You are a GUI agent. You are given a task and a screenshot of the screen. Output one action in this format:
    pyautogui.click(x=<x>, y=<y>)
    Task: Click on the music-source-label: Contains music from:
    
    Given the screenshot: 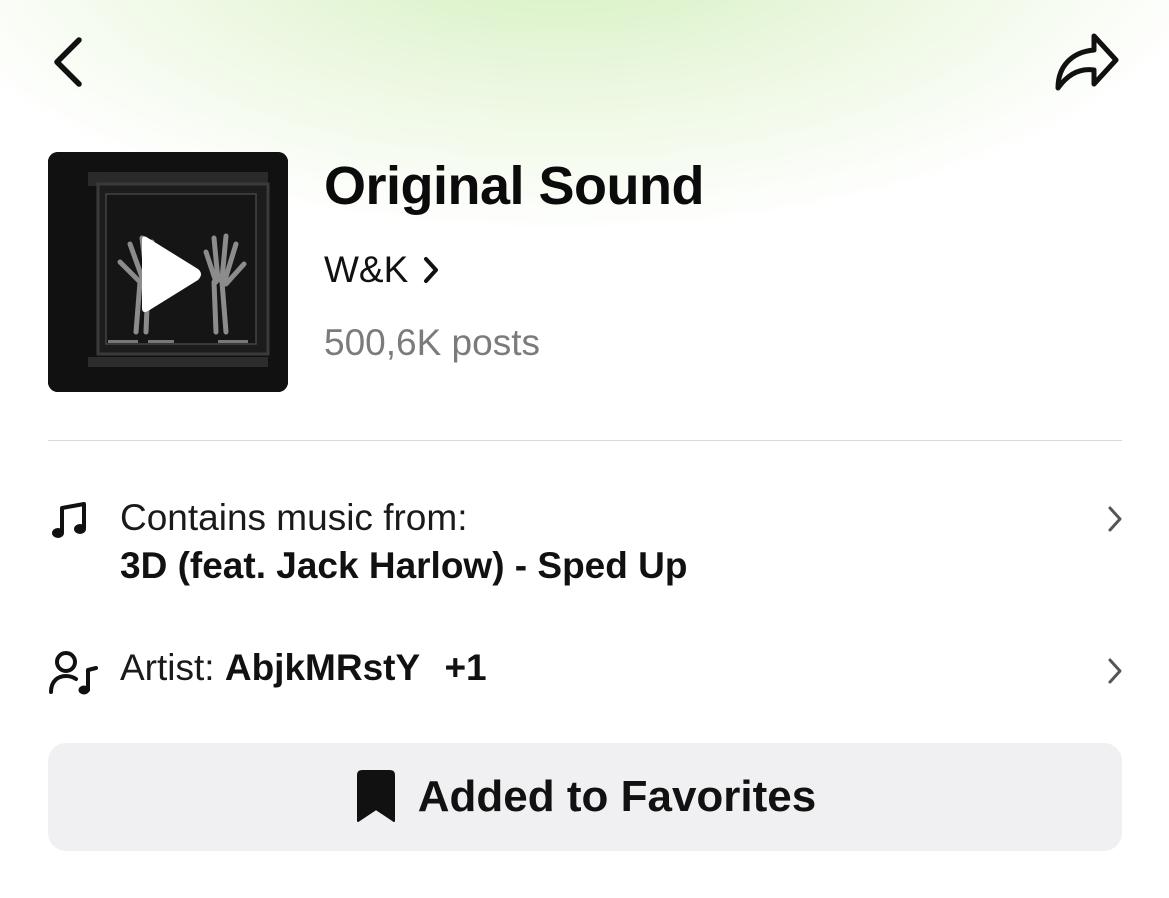 What is the action you would take?
    pyautogui.click(x=294, y=517)
    